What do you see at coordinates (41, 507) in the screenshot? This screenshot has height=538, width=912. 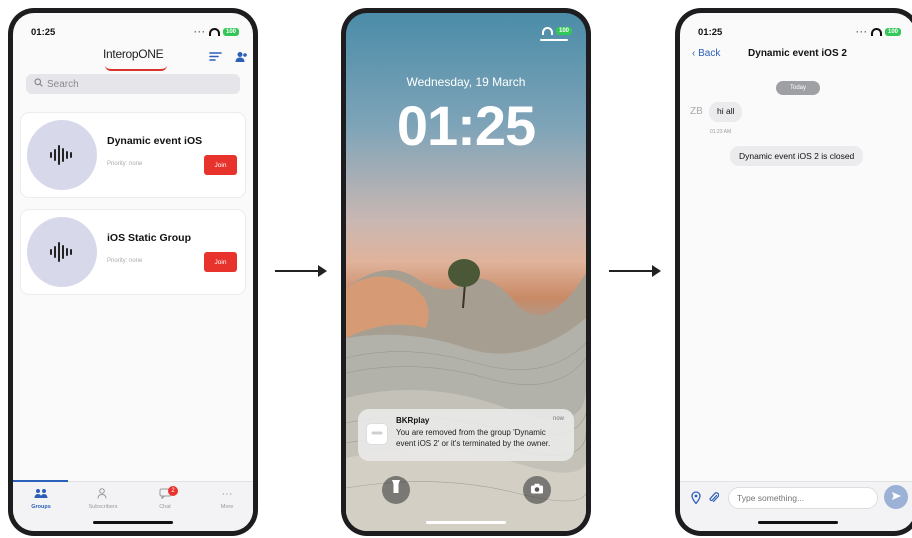 I see `tab-label: Groups` at bounding box center [41, 507].